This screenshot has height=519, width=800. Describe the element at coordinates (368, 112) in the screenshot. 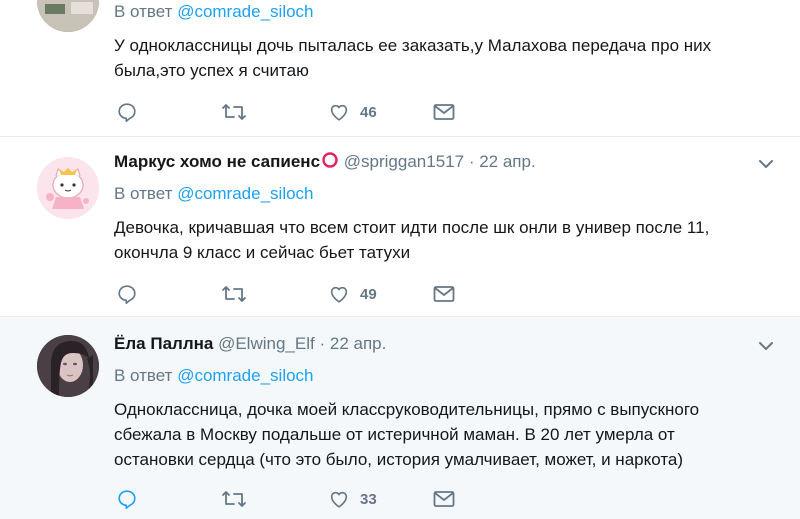

I see `like-count: 46` at that location.